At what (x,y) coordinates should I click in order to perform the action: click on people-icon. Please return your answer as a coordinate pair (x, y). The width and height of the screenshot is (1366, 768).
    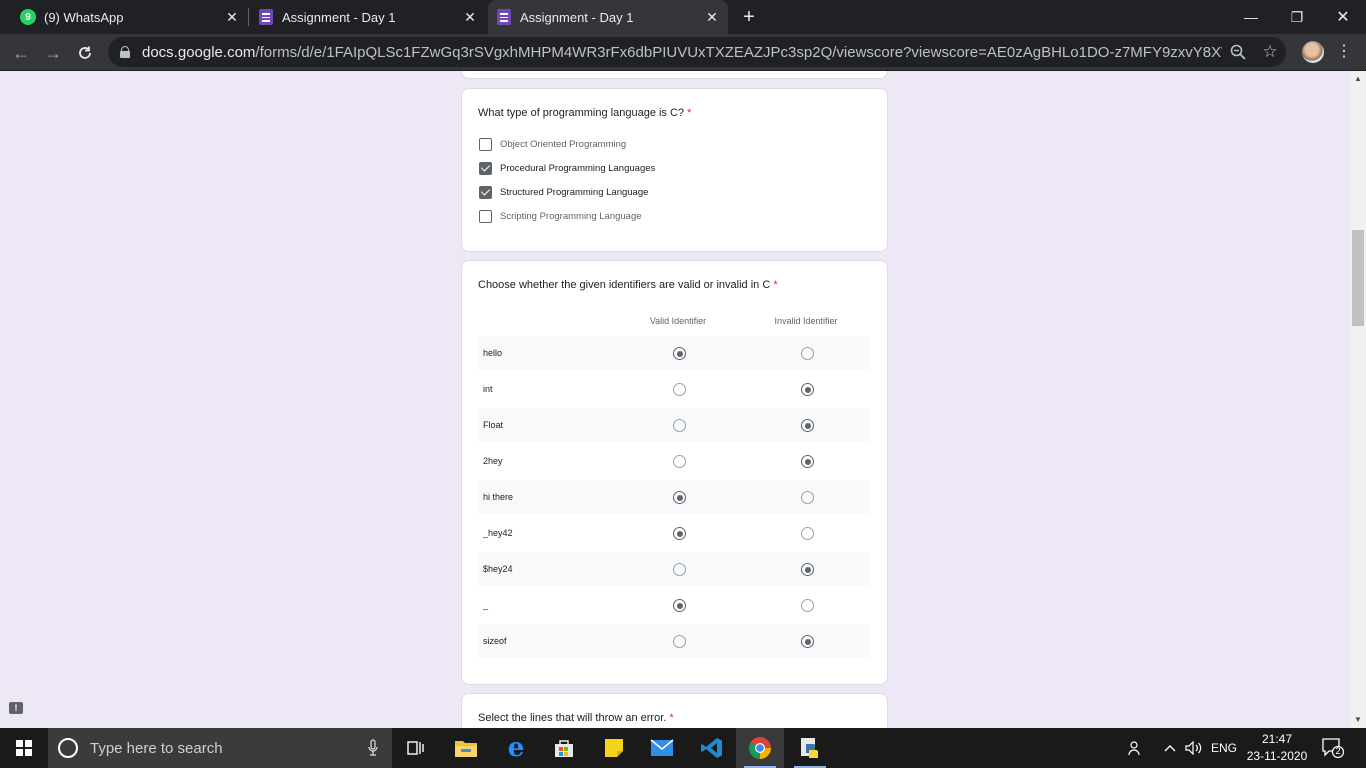
    Looking at the image, I should click on (1135, 748).